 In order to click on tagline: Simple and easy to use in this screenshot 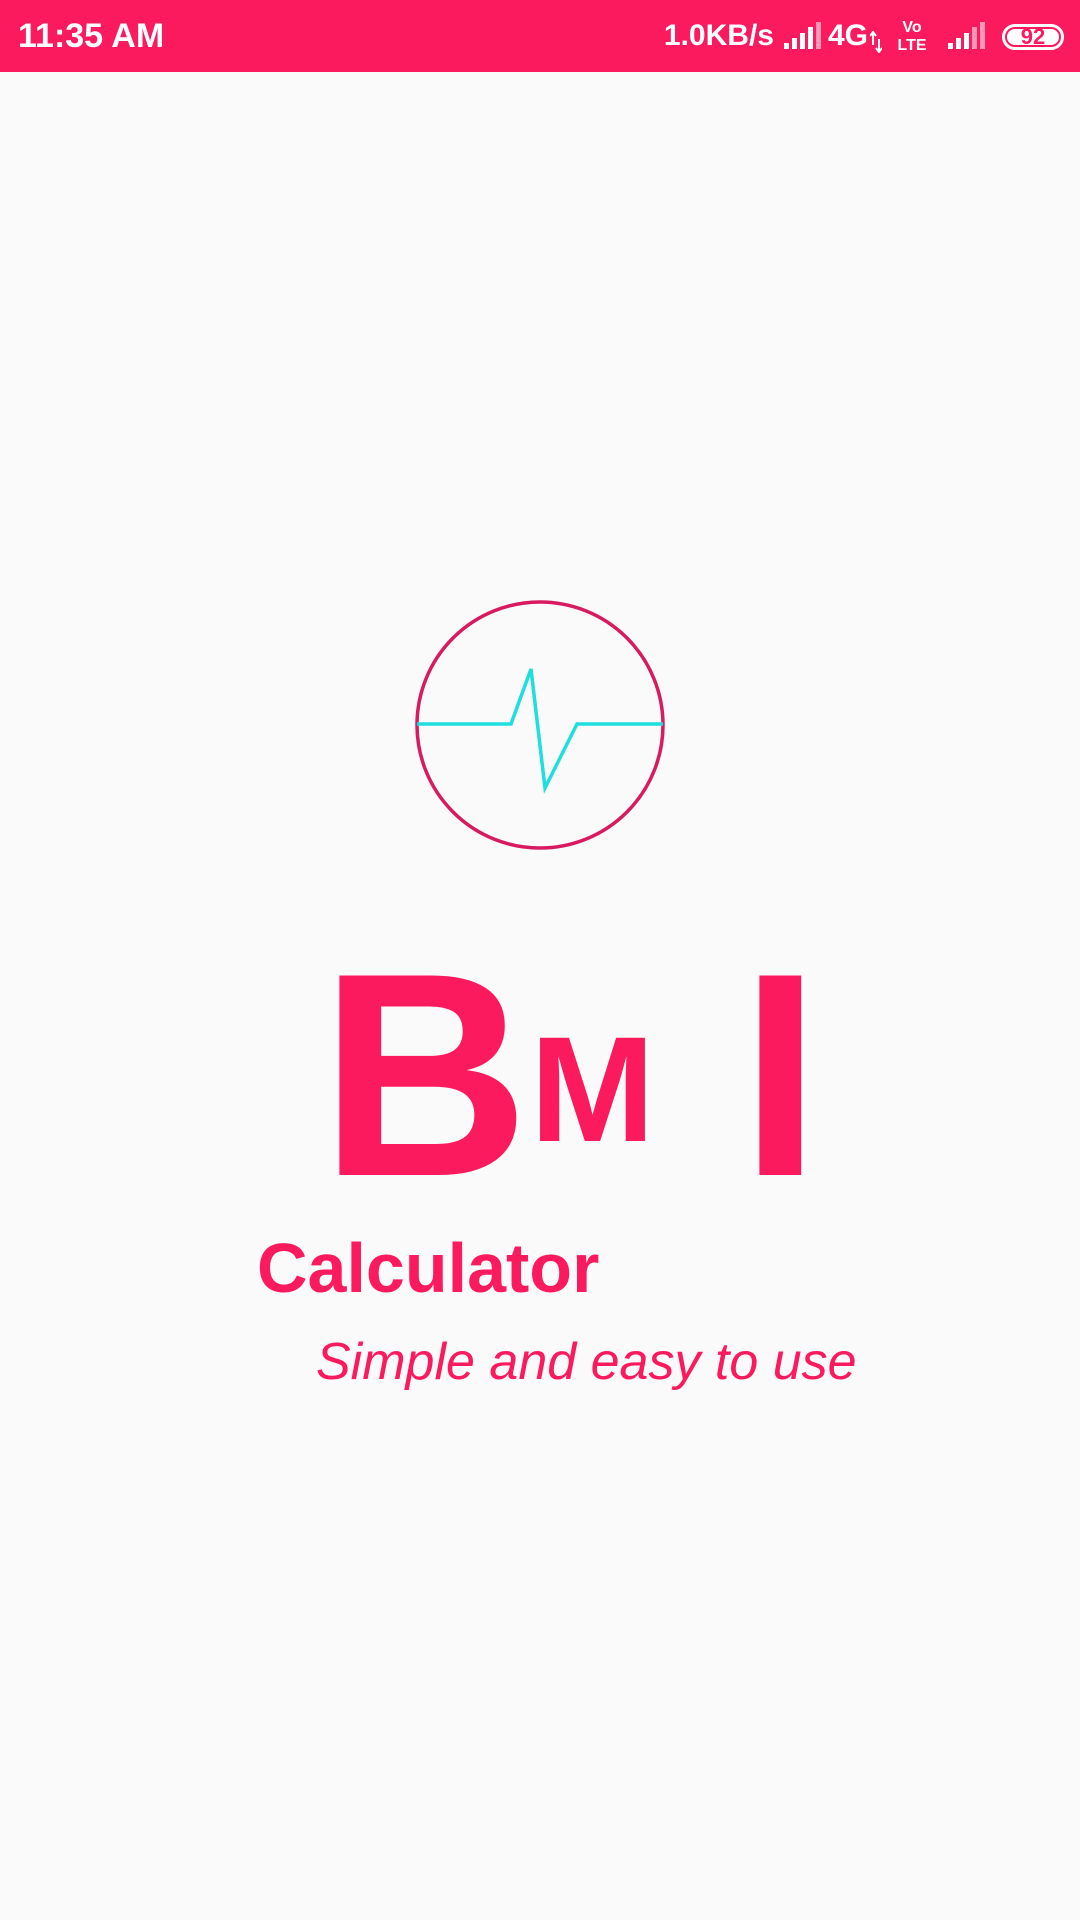, I will do `click(586, 1362)`.